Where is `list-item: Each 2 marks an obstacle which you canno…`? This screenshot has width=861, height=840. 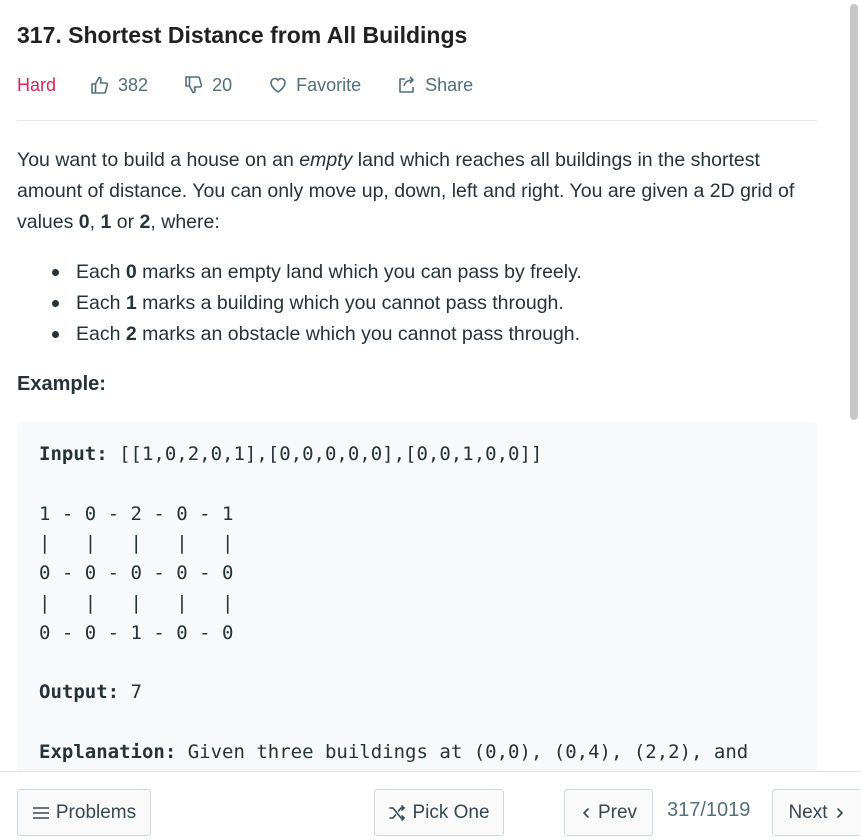
list-item: Each 2 marks an obstacle which you canno… is located at coordinates (412, 334).